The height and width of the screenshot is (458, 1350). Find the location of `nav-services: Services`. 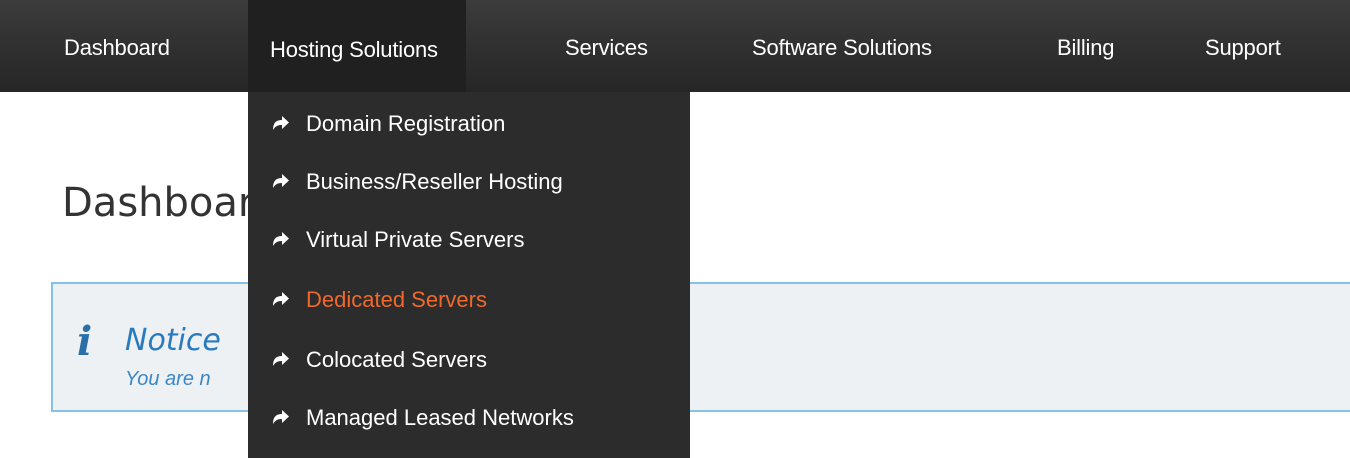

nav-services: Services is located at coordinates (606, 46).